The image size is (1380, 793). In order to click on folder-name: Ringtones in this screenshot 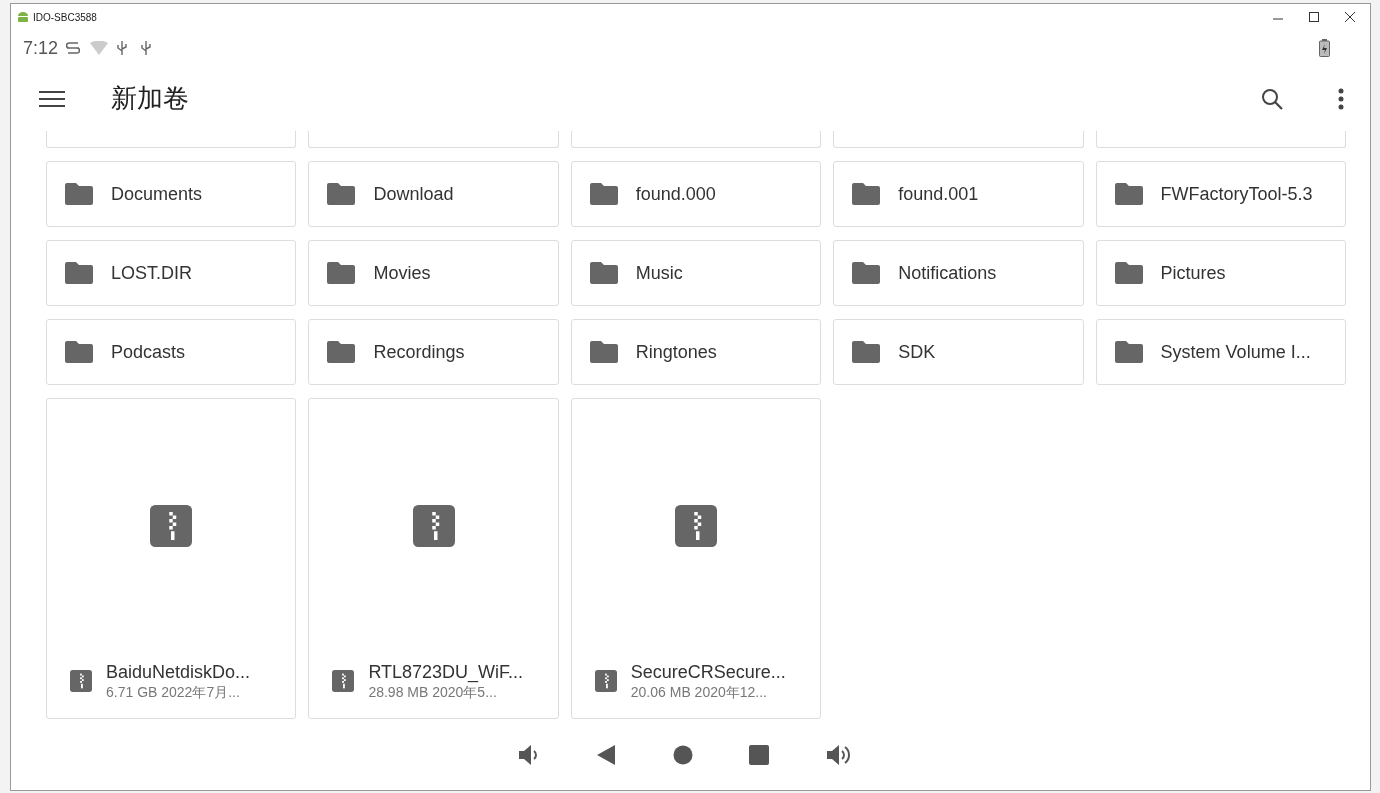, I will do `click(676, 352)`.